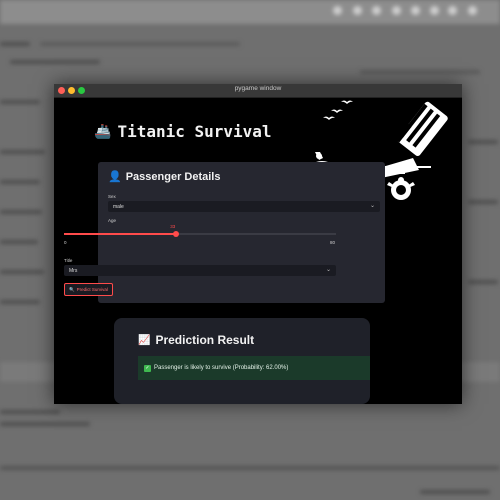  What do you see at coordinates (194, 131) in the screenshot?
I see `app-title-text: Titanic Survival` at bounding box center [194, 131].